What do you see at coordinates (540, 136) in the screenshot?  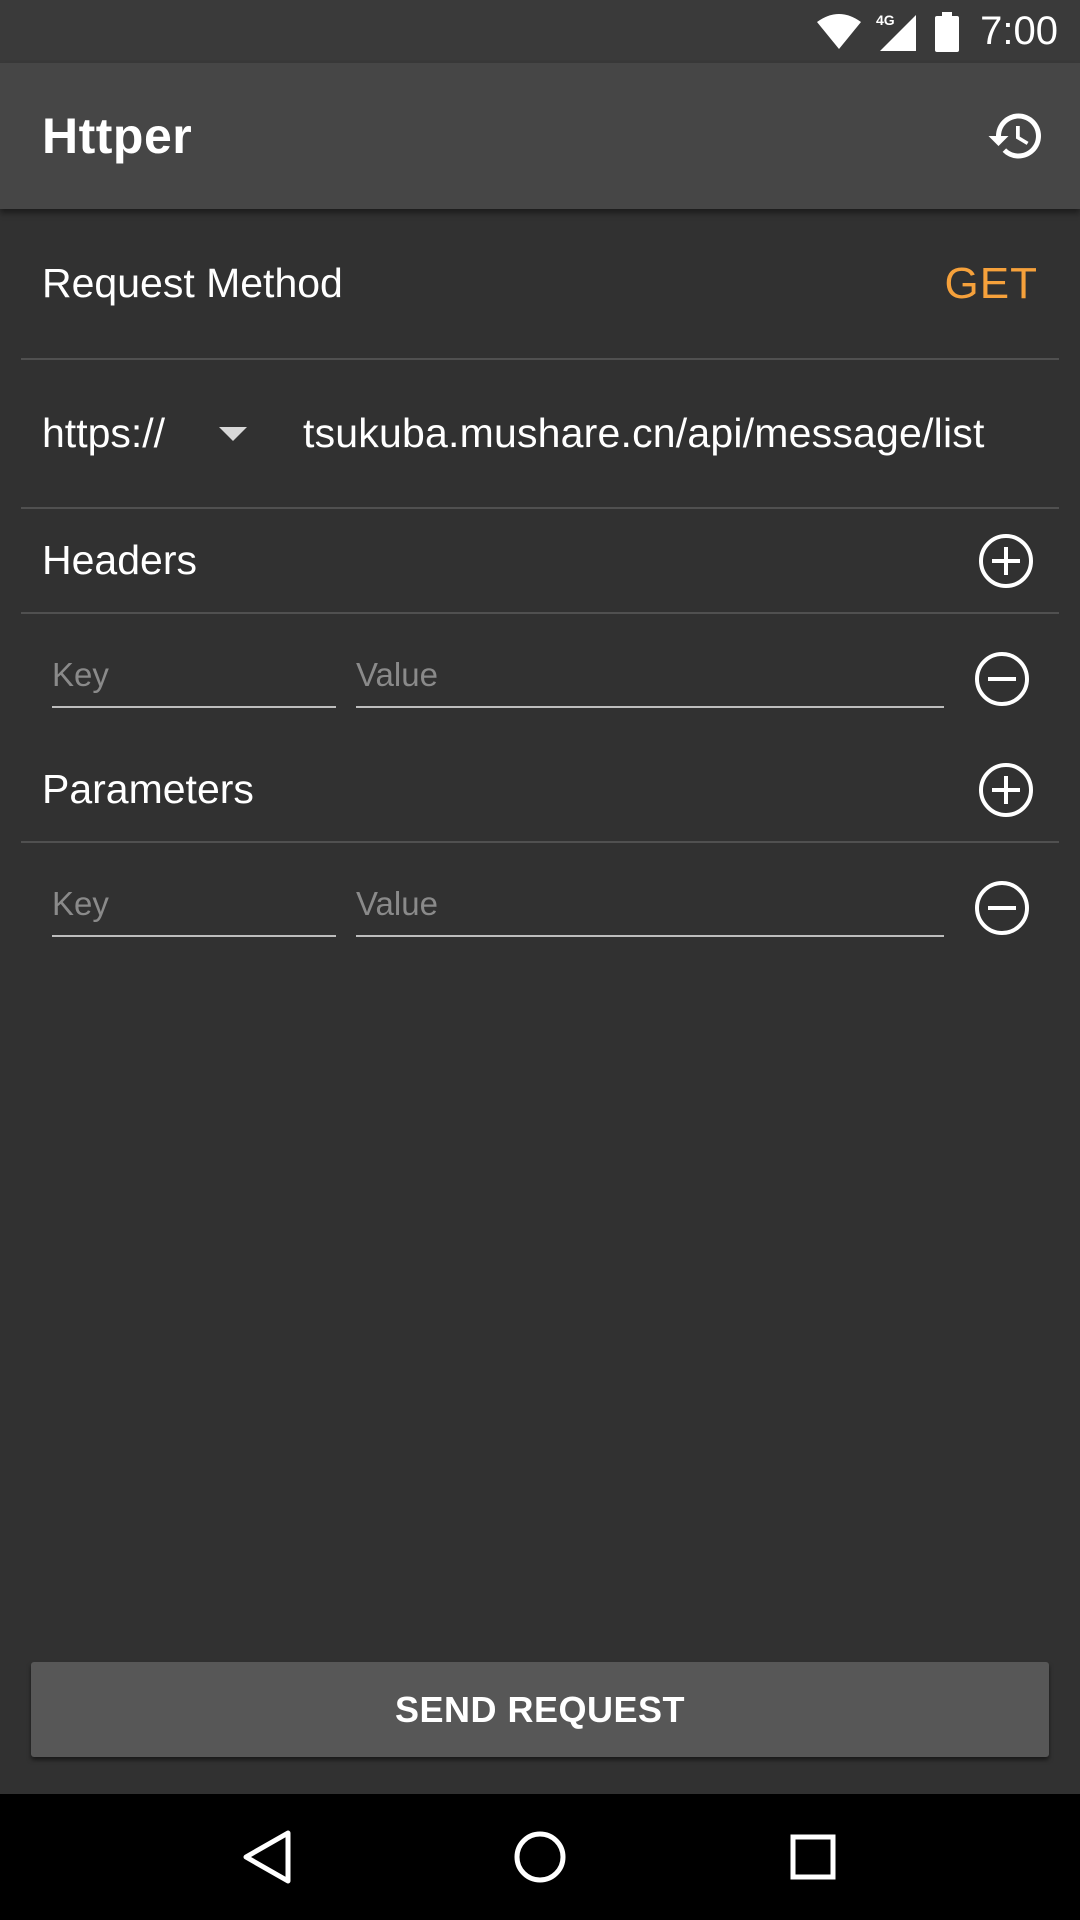 I see `app-bar: Httper` at bounding box center [540, 136].